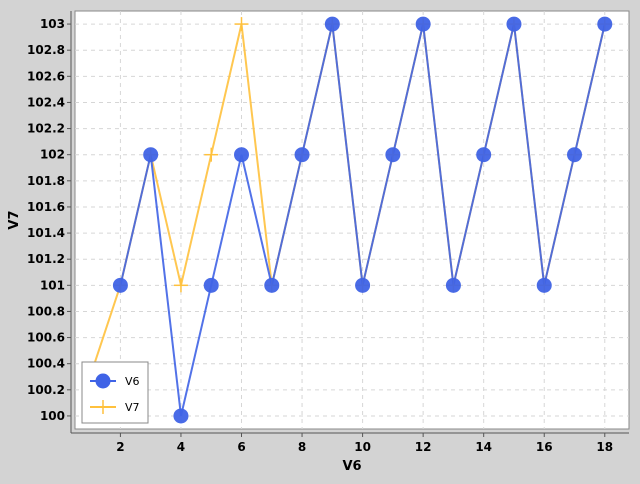 The height and width of the screenshot is (484, 640). What do you see at coordinates (46, 364) in the screenshot?
I see `y-tick-label: 100.4` at bounding box center [46, 364].